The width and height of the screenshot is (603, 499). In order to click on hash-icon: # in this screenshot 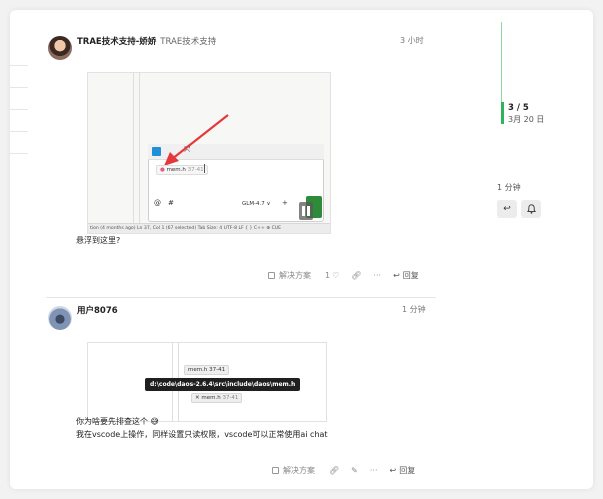, I will do `click(171, 203)`.